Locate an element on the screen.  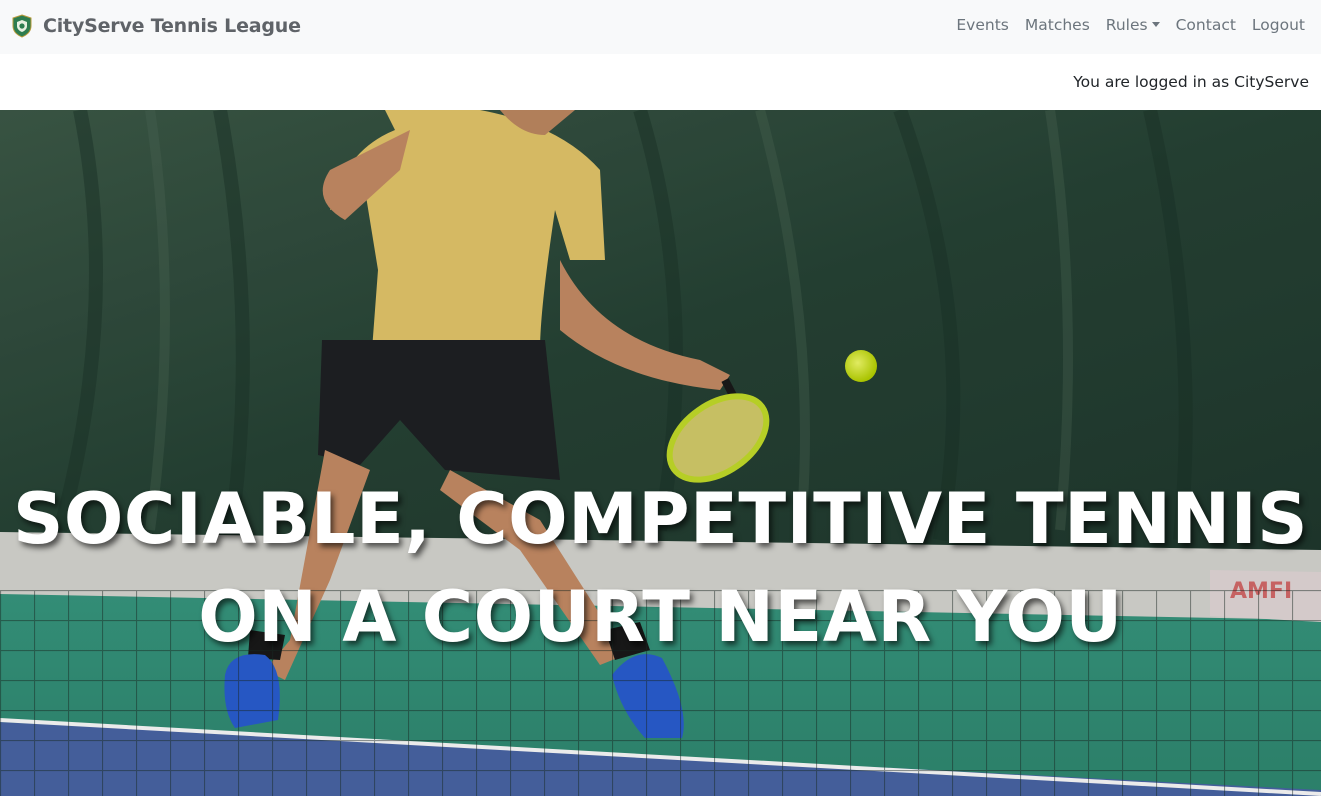
session-bar: You are logged in as CityServe is located at coordinates (660, 82).